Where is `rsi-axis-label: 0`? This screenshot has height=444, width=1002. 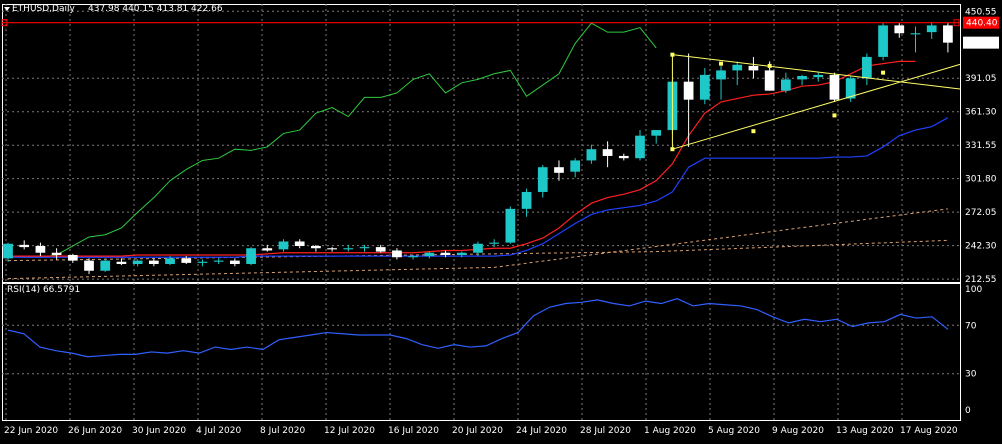 rsi-axis-label: 0 is located at coordinates (968, 411).